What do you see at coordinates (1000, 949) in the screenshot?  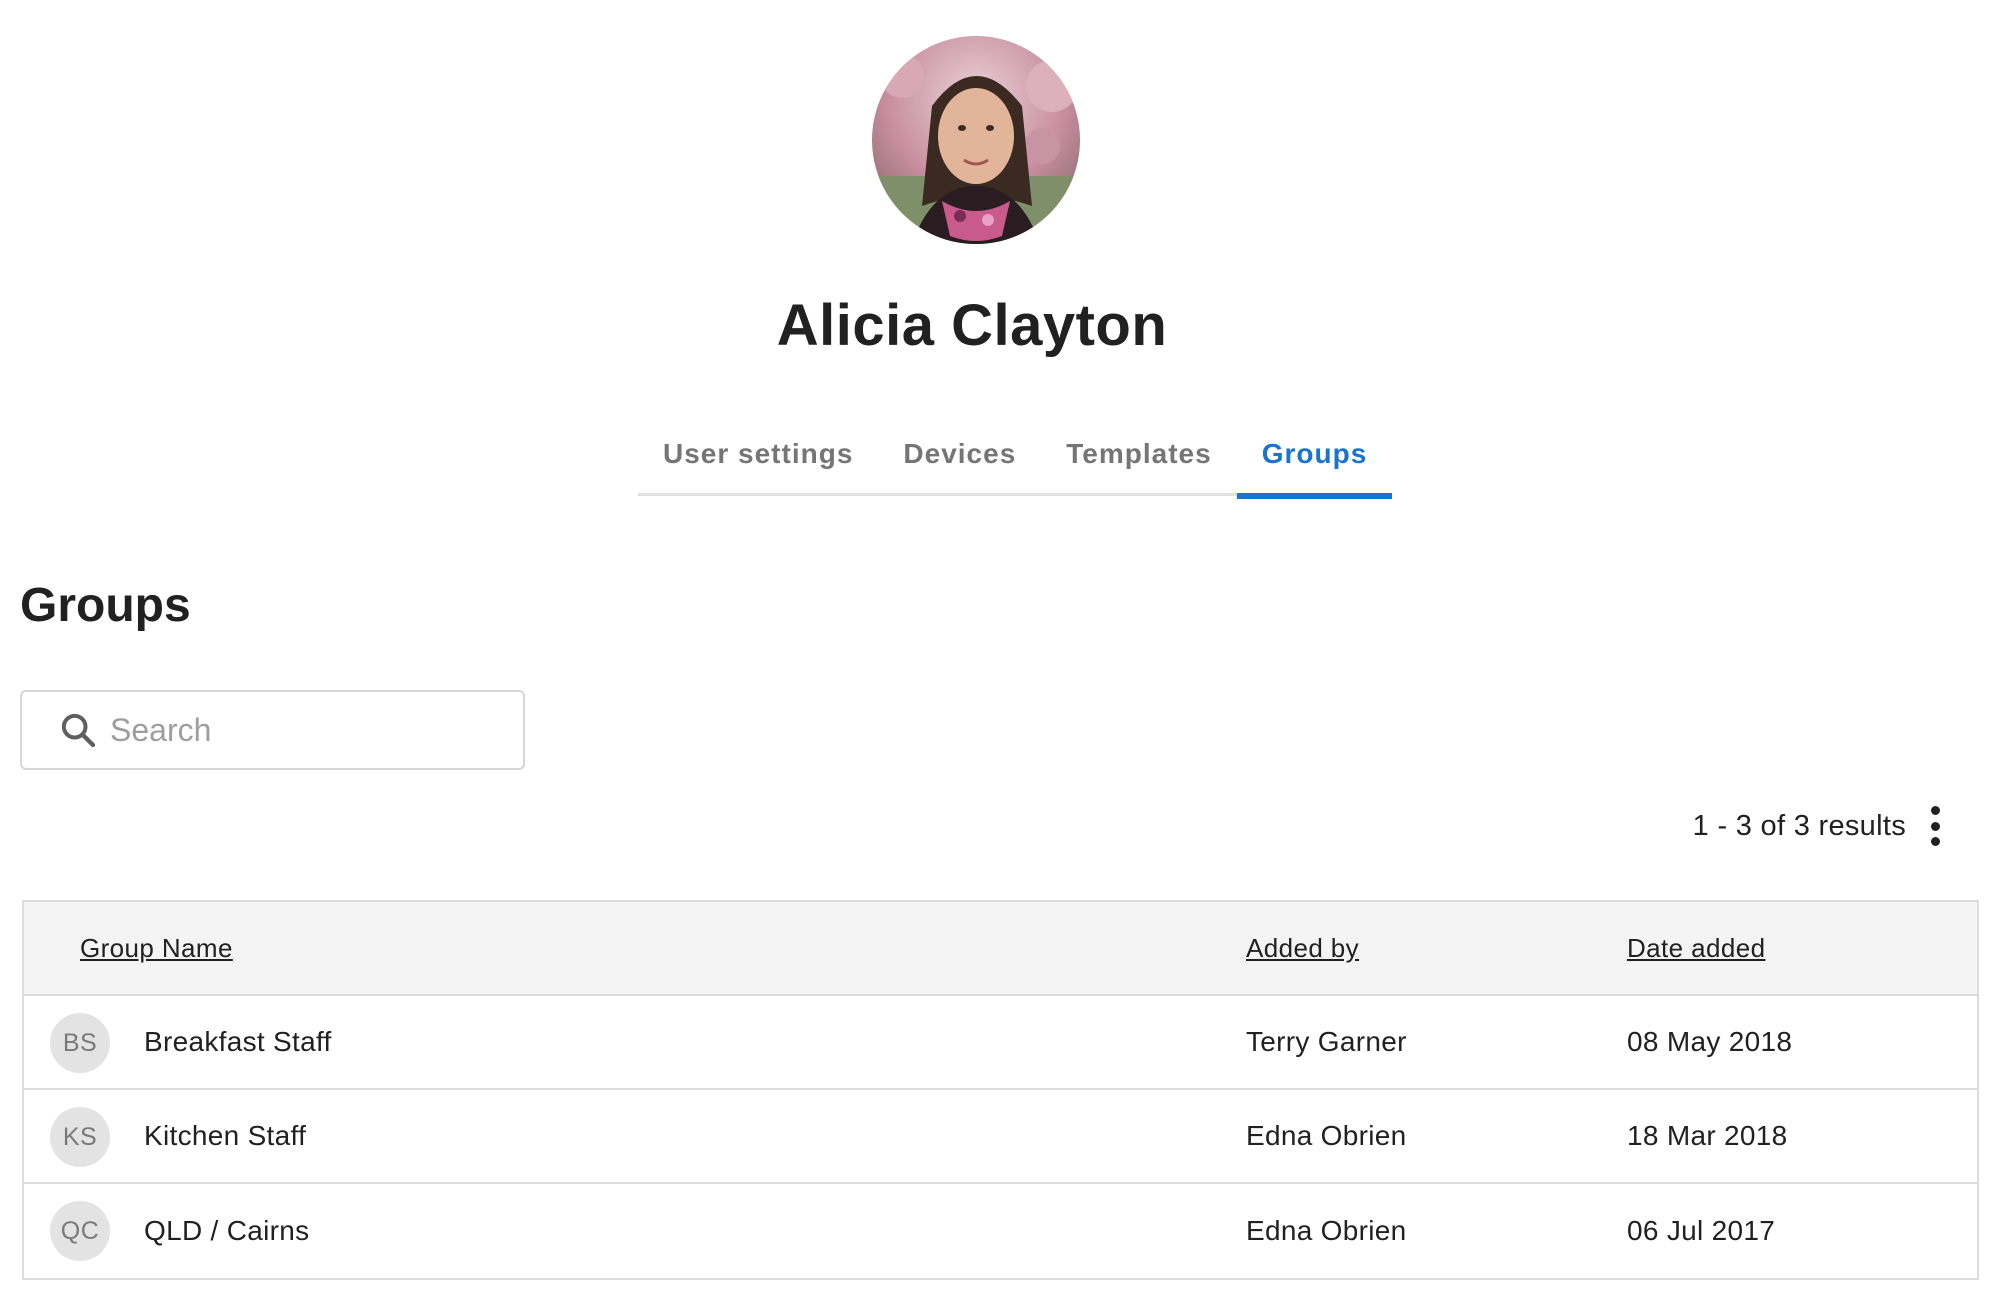 I see `table-header: Group Name Added by Date added` at bounding box center [1000, 949].